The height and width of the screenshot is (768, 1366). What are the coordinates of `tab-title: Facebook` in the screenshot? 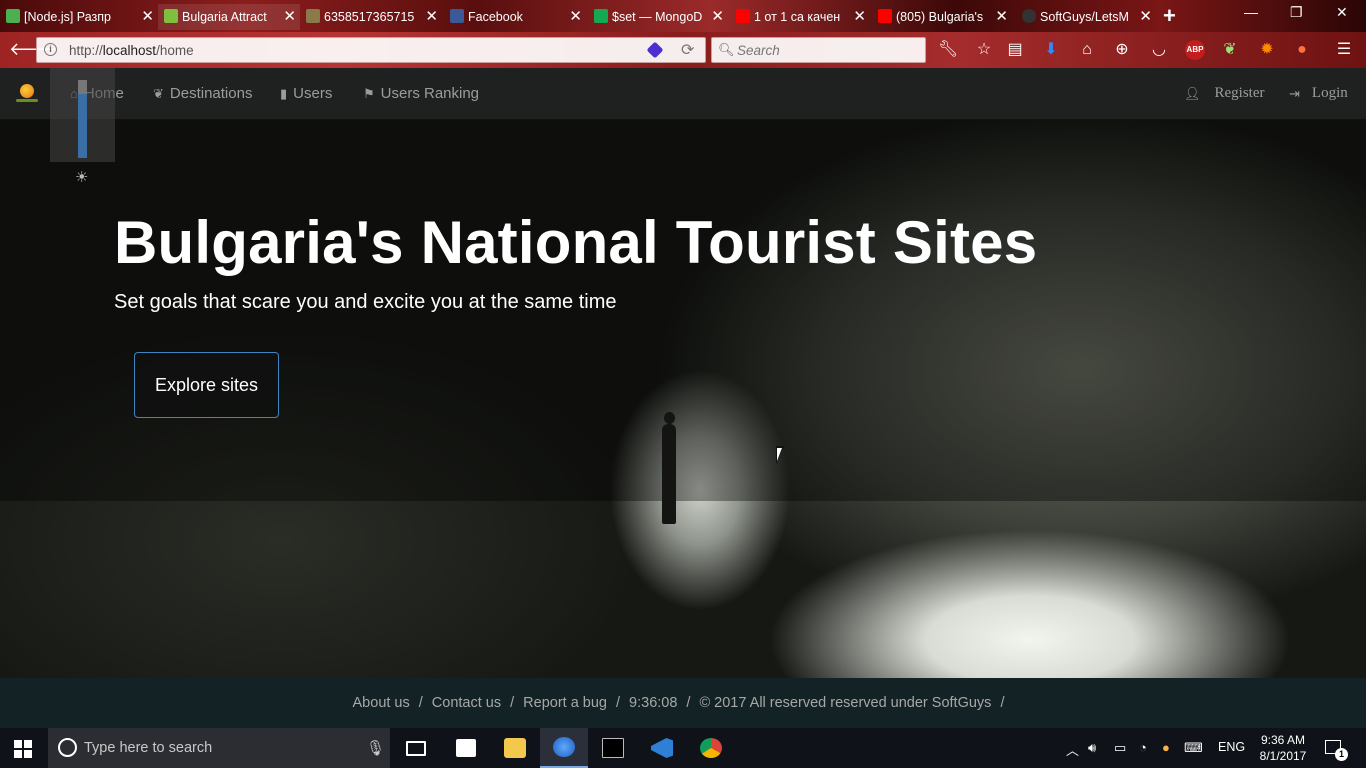 It's located at (495, 17).